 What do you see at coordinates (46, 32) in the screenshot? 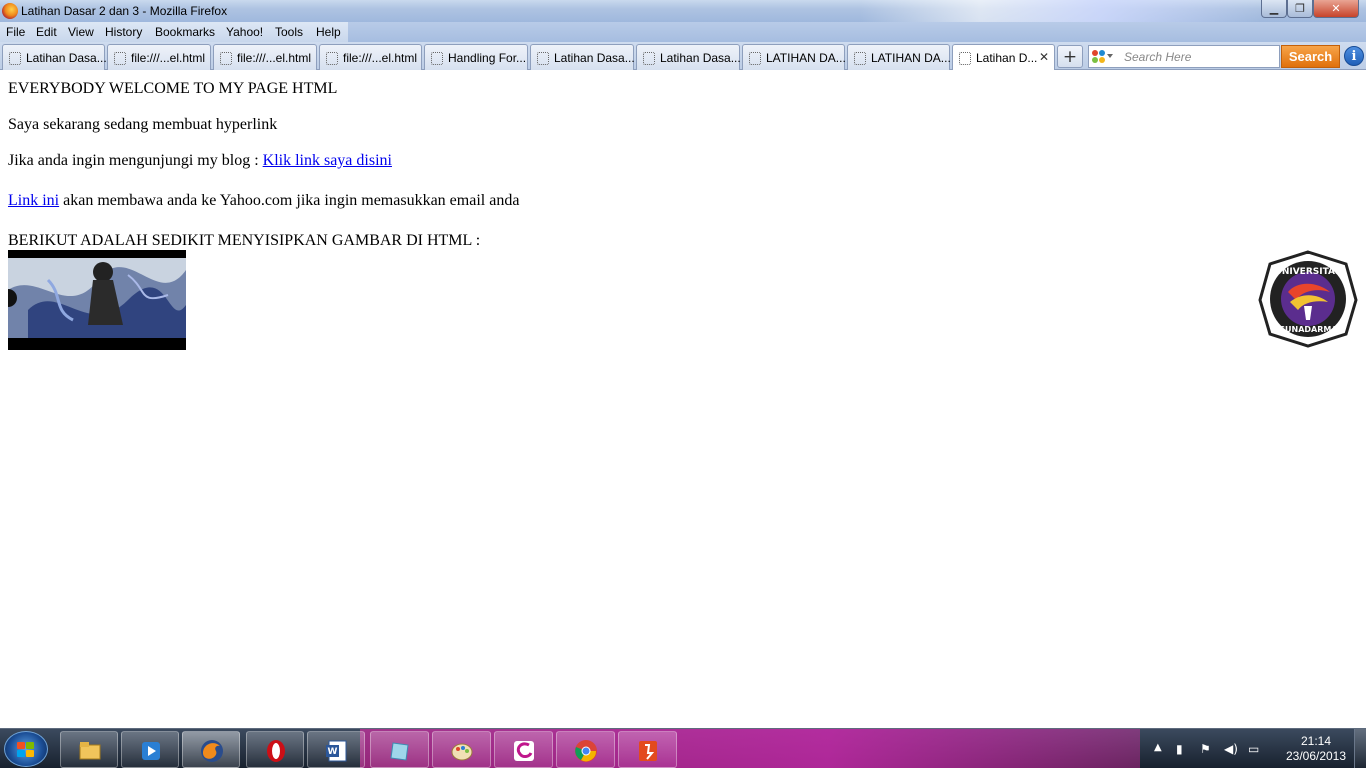
I see `menu-edit: Edit` at bounding box center [46, 32].